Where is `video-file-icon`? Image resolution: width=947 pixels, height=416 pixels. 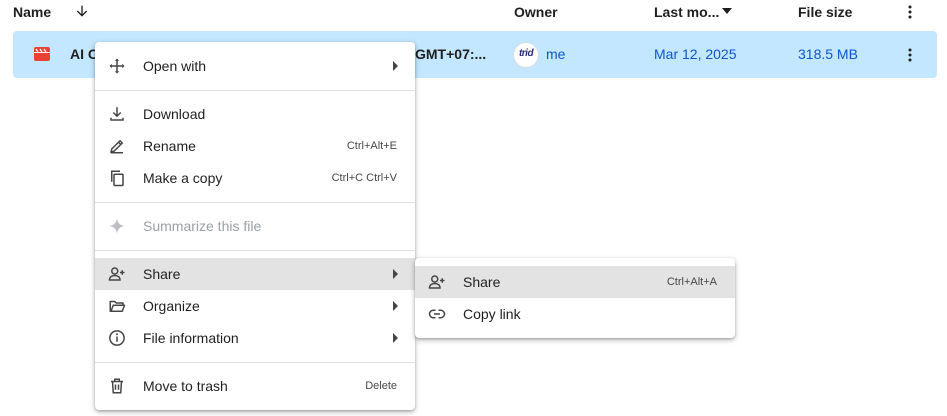 video-file-icon is located at coordinates (42, 54).